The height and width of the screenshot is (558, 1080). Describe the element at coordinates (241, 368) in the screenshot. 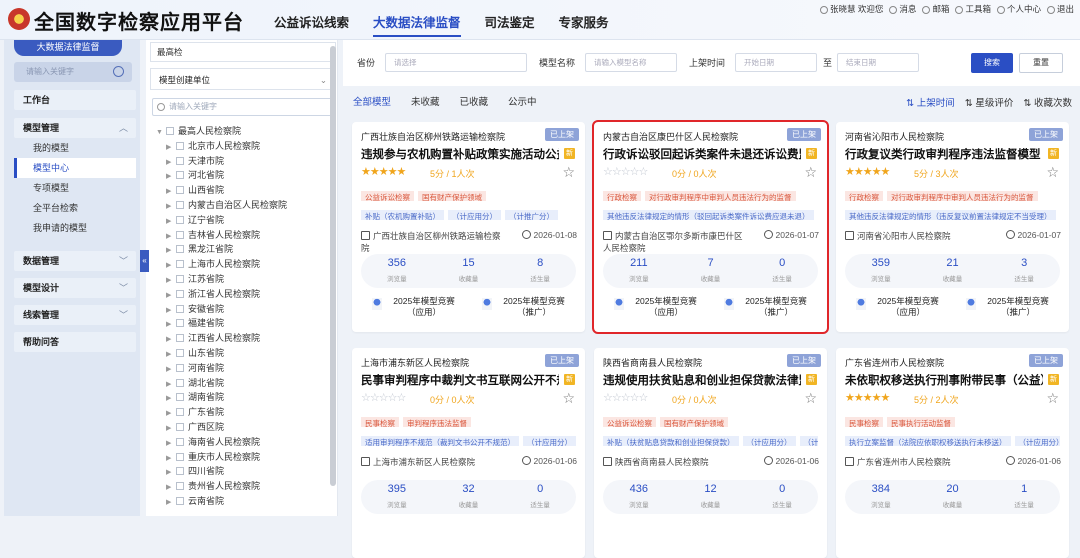

I see `tree-node: ▶ 河南省院` at that location.